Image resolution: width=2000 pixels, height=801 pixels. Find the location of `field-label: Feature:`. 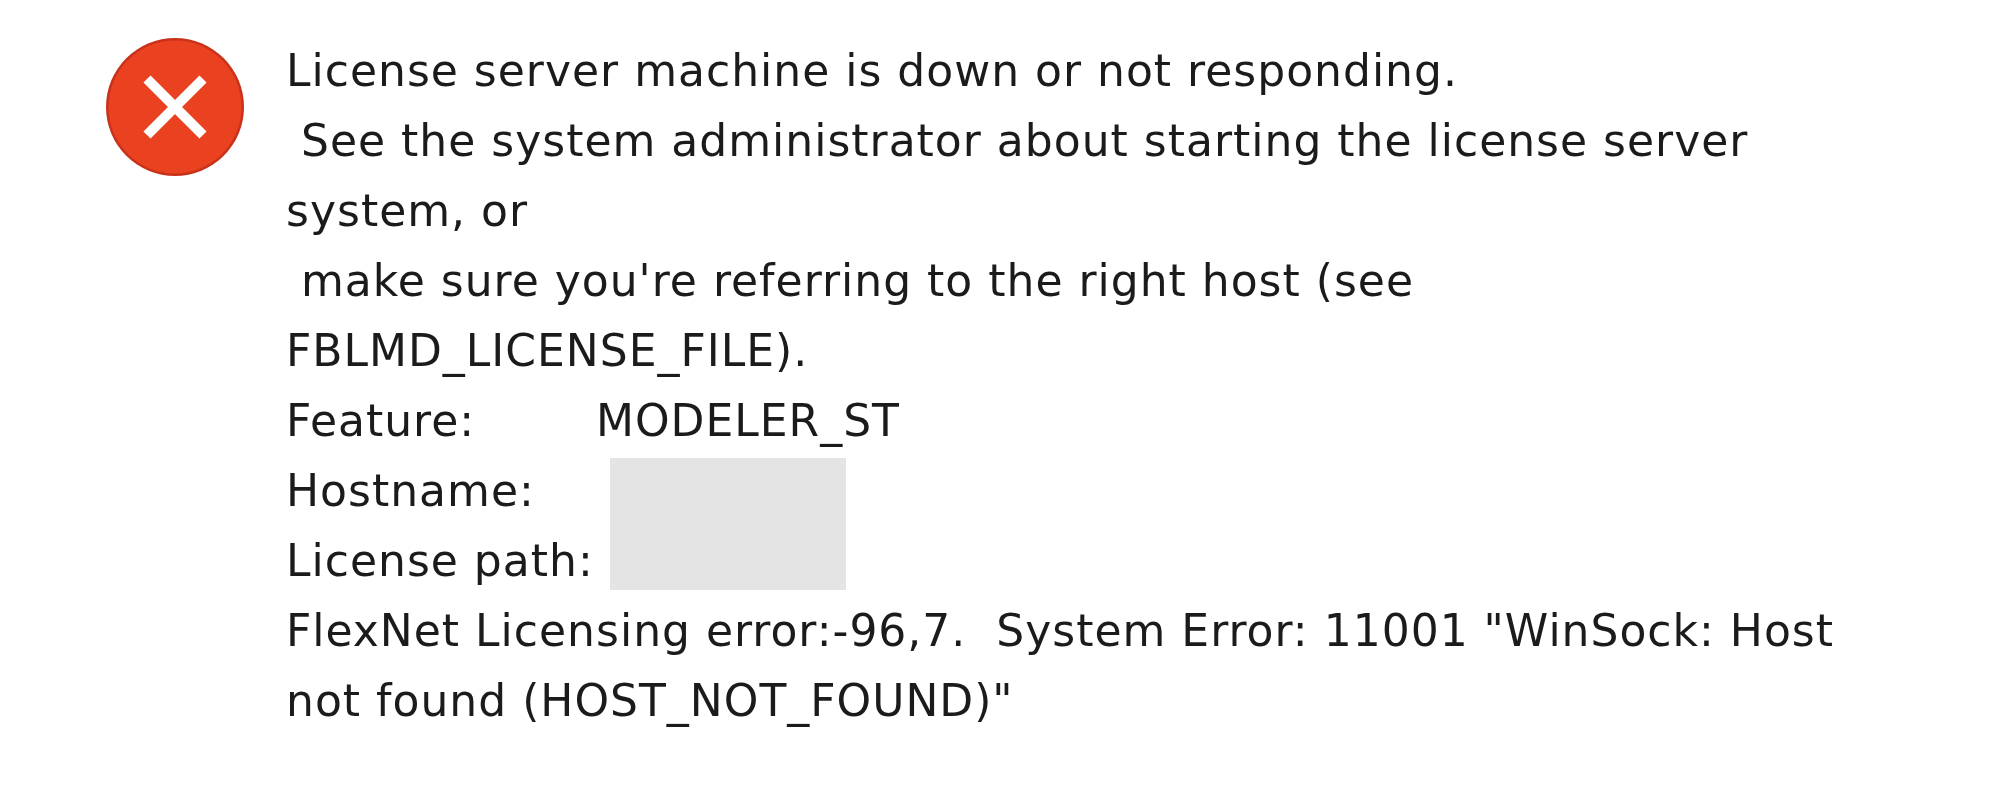

field-label: Feature: is located at coordinates (381, 421).